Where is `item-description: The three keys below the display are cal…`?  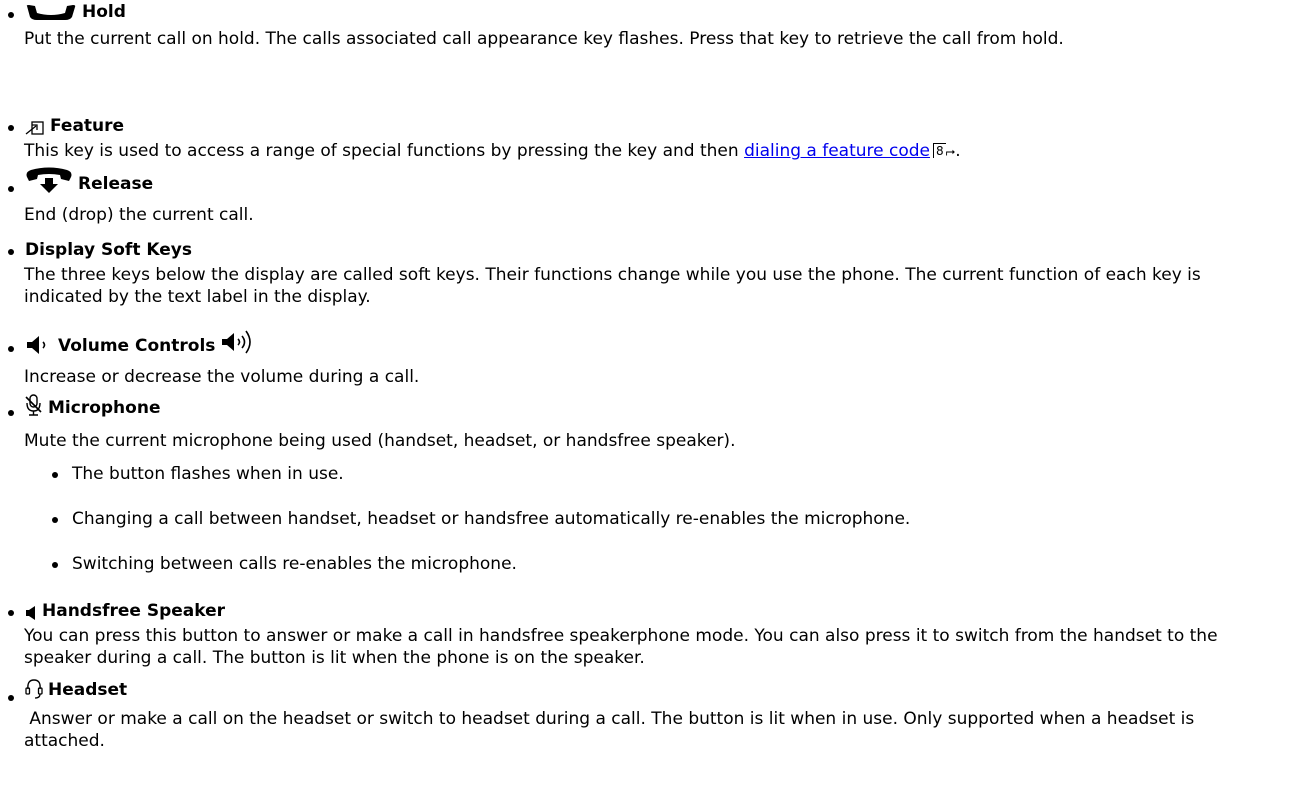
item-description: The three keys below the display are cal… is located at coordinates (612, 286).